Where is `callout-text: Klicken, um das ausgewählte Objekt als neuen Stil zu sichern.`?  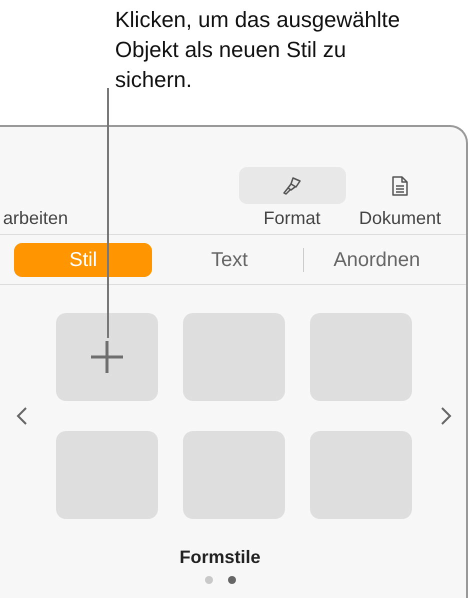 callout-text: Klicken, um das ausgewählte Objekt als neuen Stil zu sichern. is located at coordinates (258, 50).